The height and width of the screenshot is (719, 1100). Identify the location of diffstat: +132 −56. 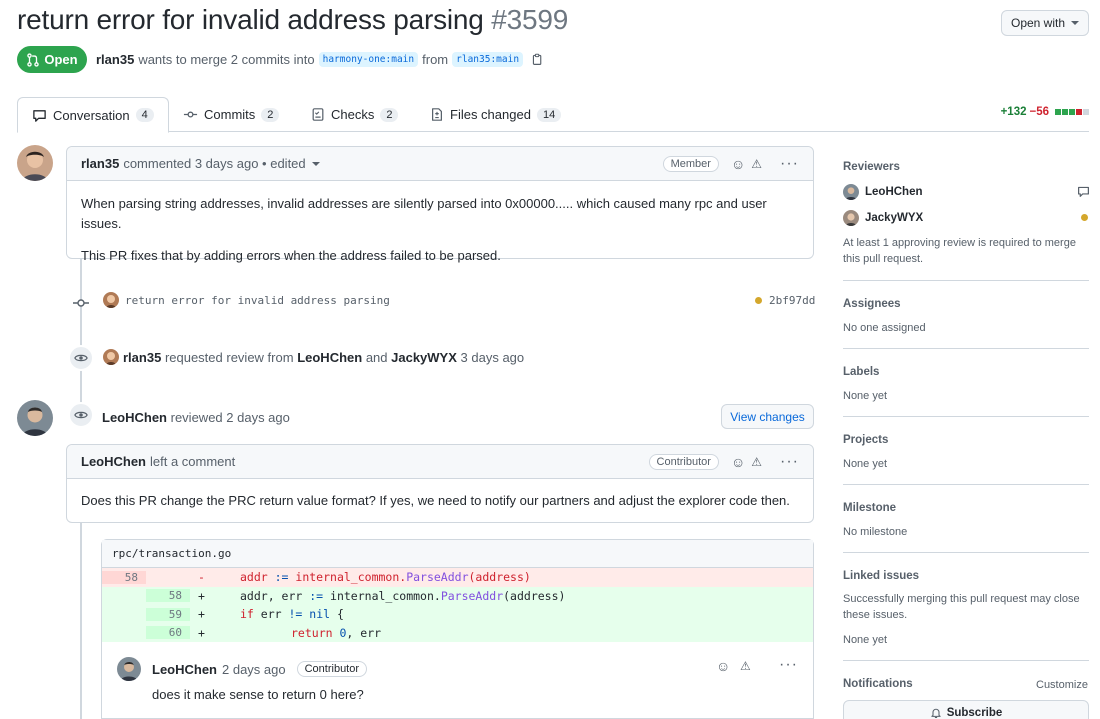
(1045, 112).